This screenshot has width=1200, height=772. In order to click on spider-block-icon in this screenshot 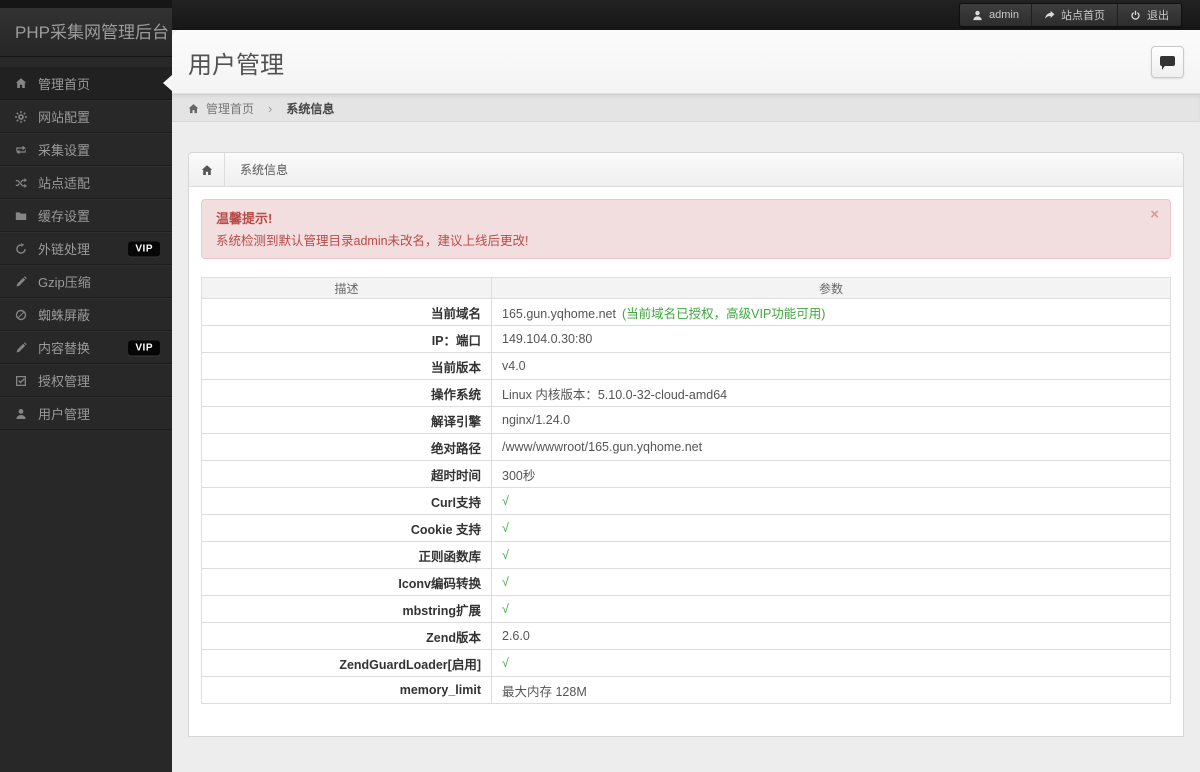, I will do `click(22, 315)`.